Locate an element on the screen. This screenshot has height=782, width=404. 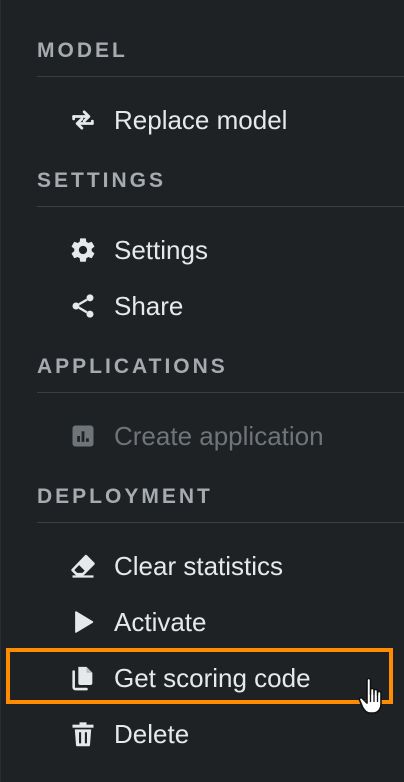
menu-item-label: Clear statistics is located at coordinates (199, 565).